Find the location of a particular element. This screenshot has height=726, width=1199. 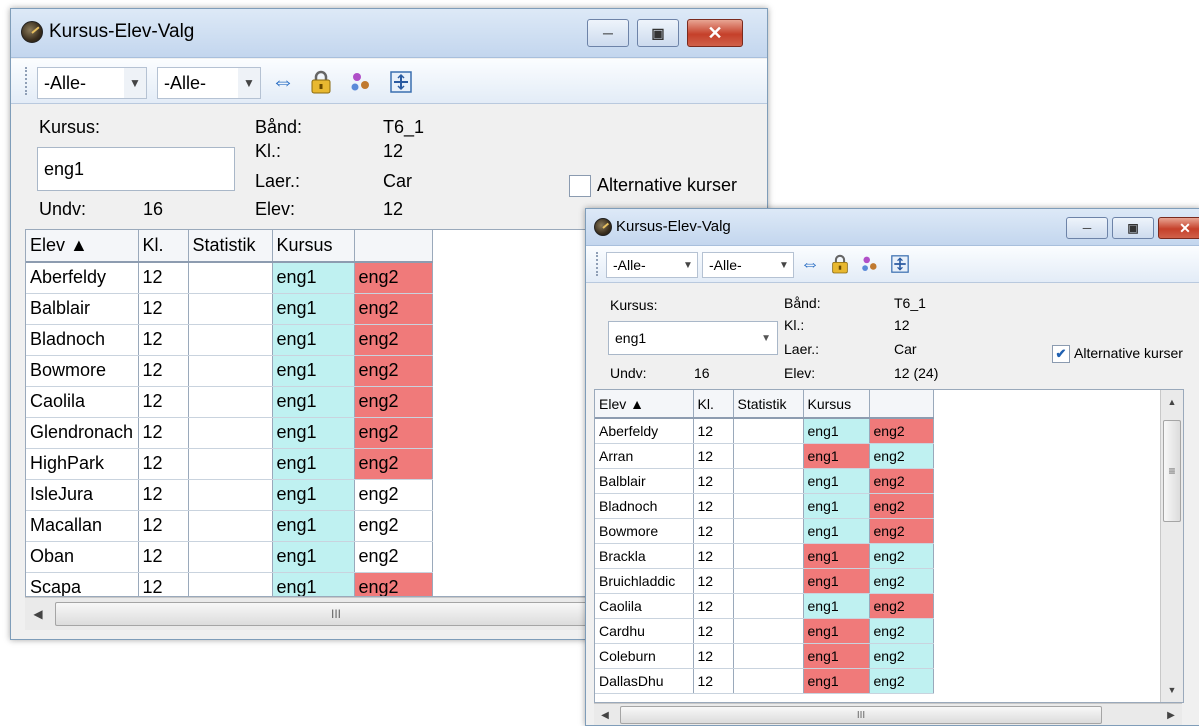

swap-arrows-icon: ⇔ is located at coordinates (283, 81).